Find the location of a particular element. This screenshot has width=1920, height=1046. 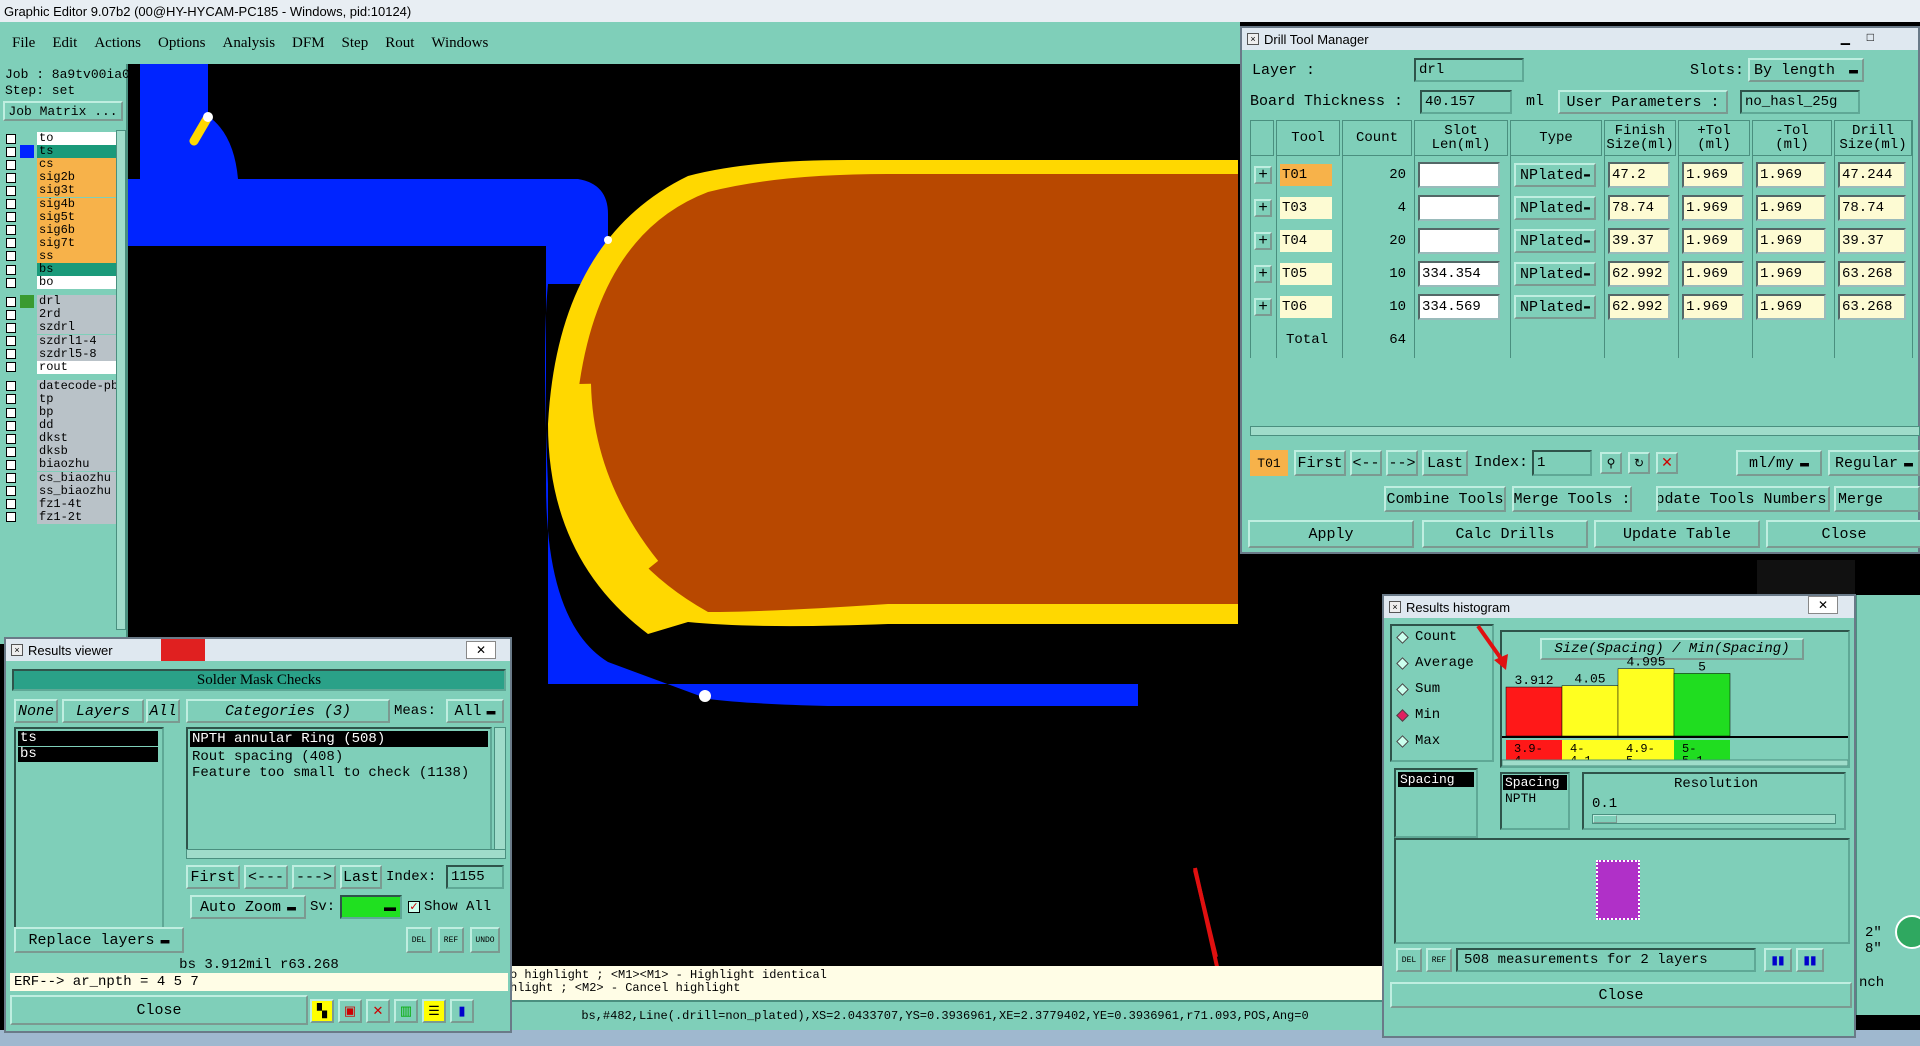

results-close-button: Close is located at coordinates (159, 1010).